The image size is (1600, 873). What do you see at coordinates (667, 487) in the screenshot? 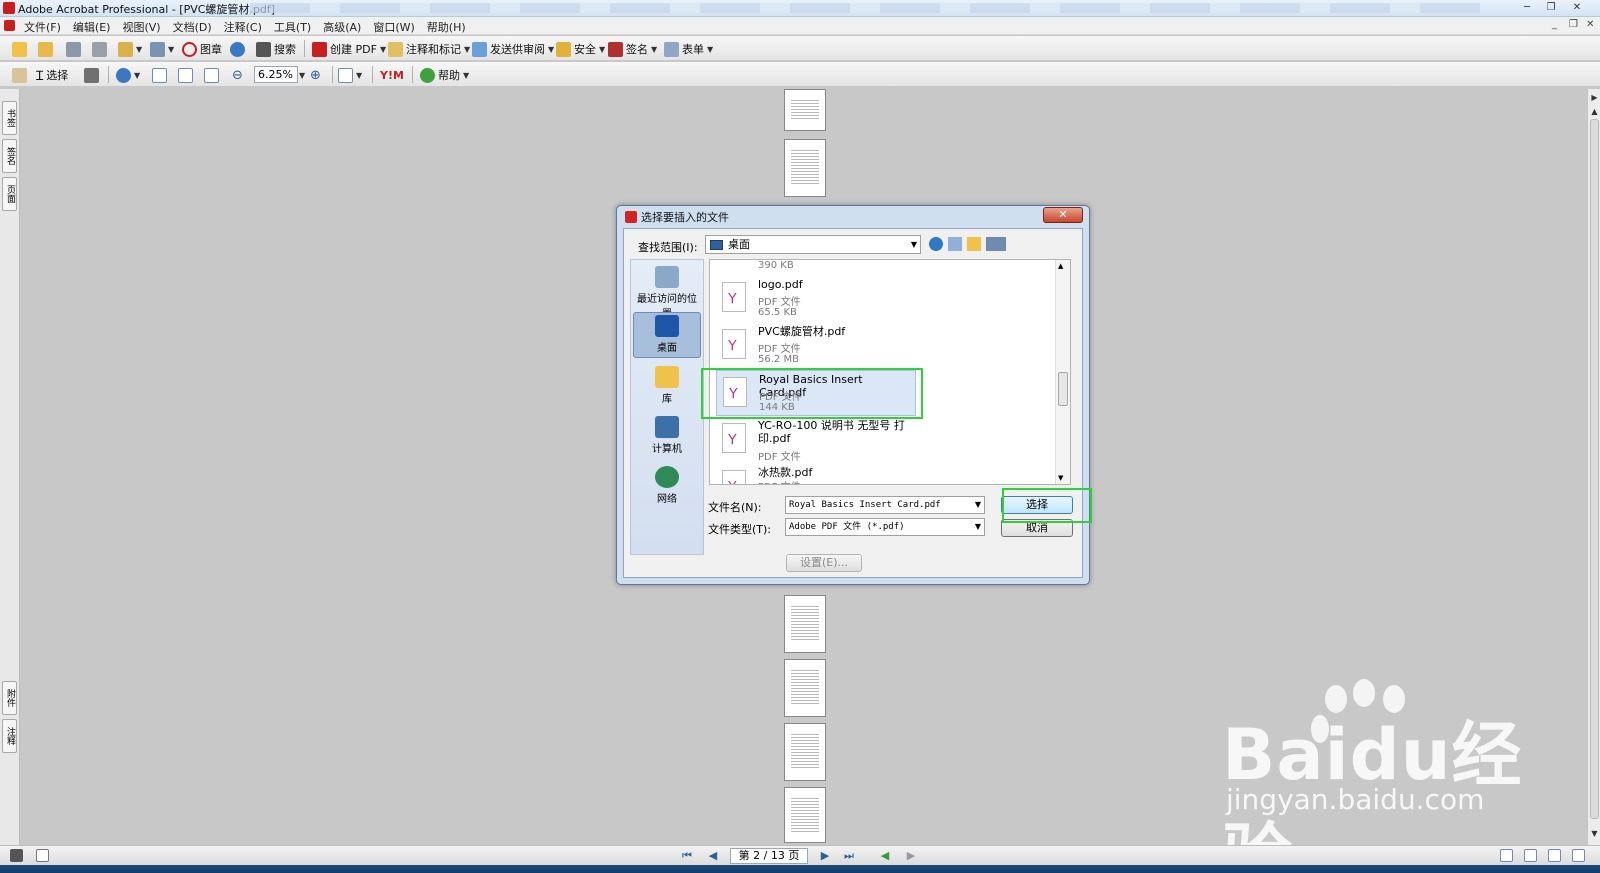
I see `place-network: 网络` at bounding box center [667, 487].